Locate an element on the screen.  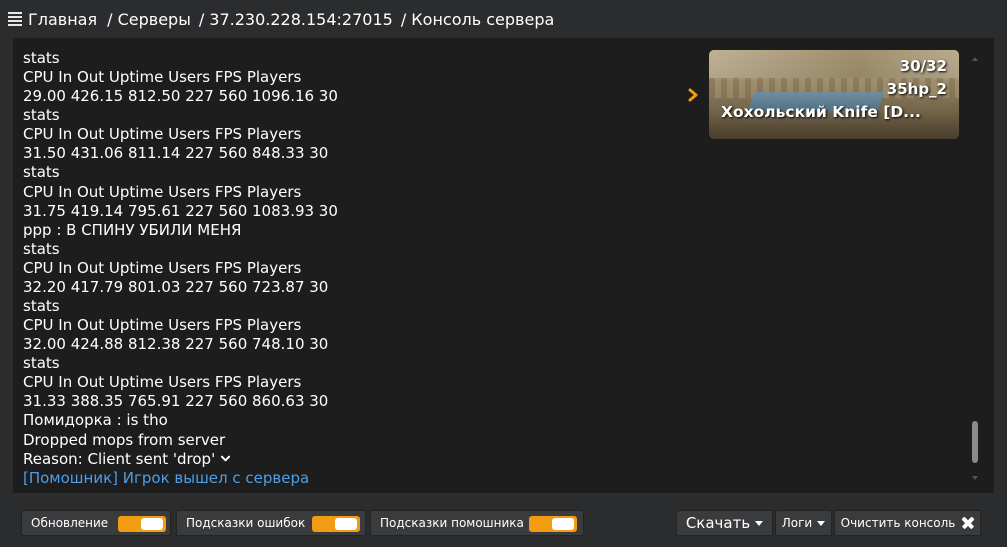
download-button: Скачать is located at coordinates (724, 523).